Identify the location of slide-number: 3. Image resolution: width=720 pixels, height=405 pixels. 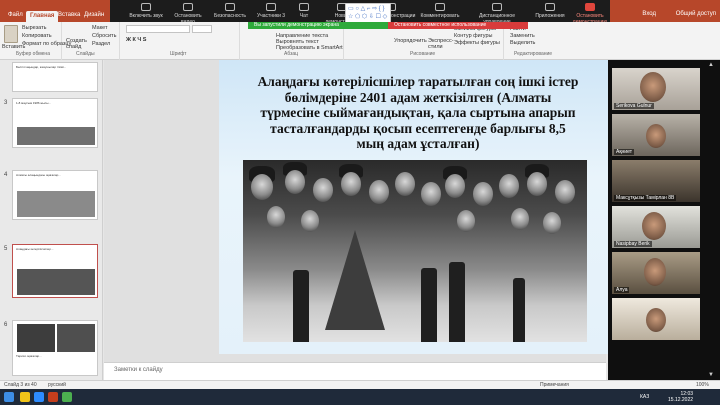
(6, 103).